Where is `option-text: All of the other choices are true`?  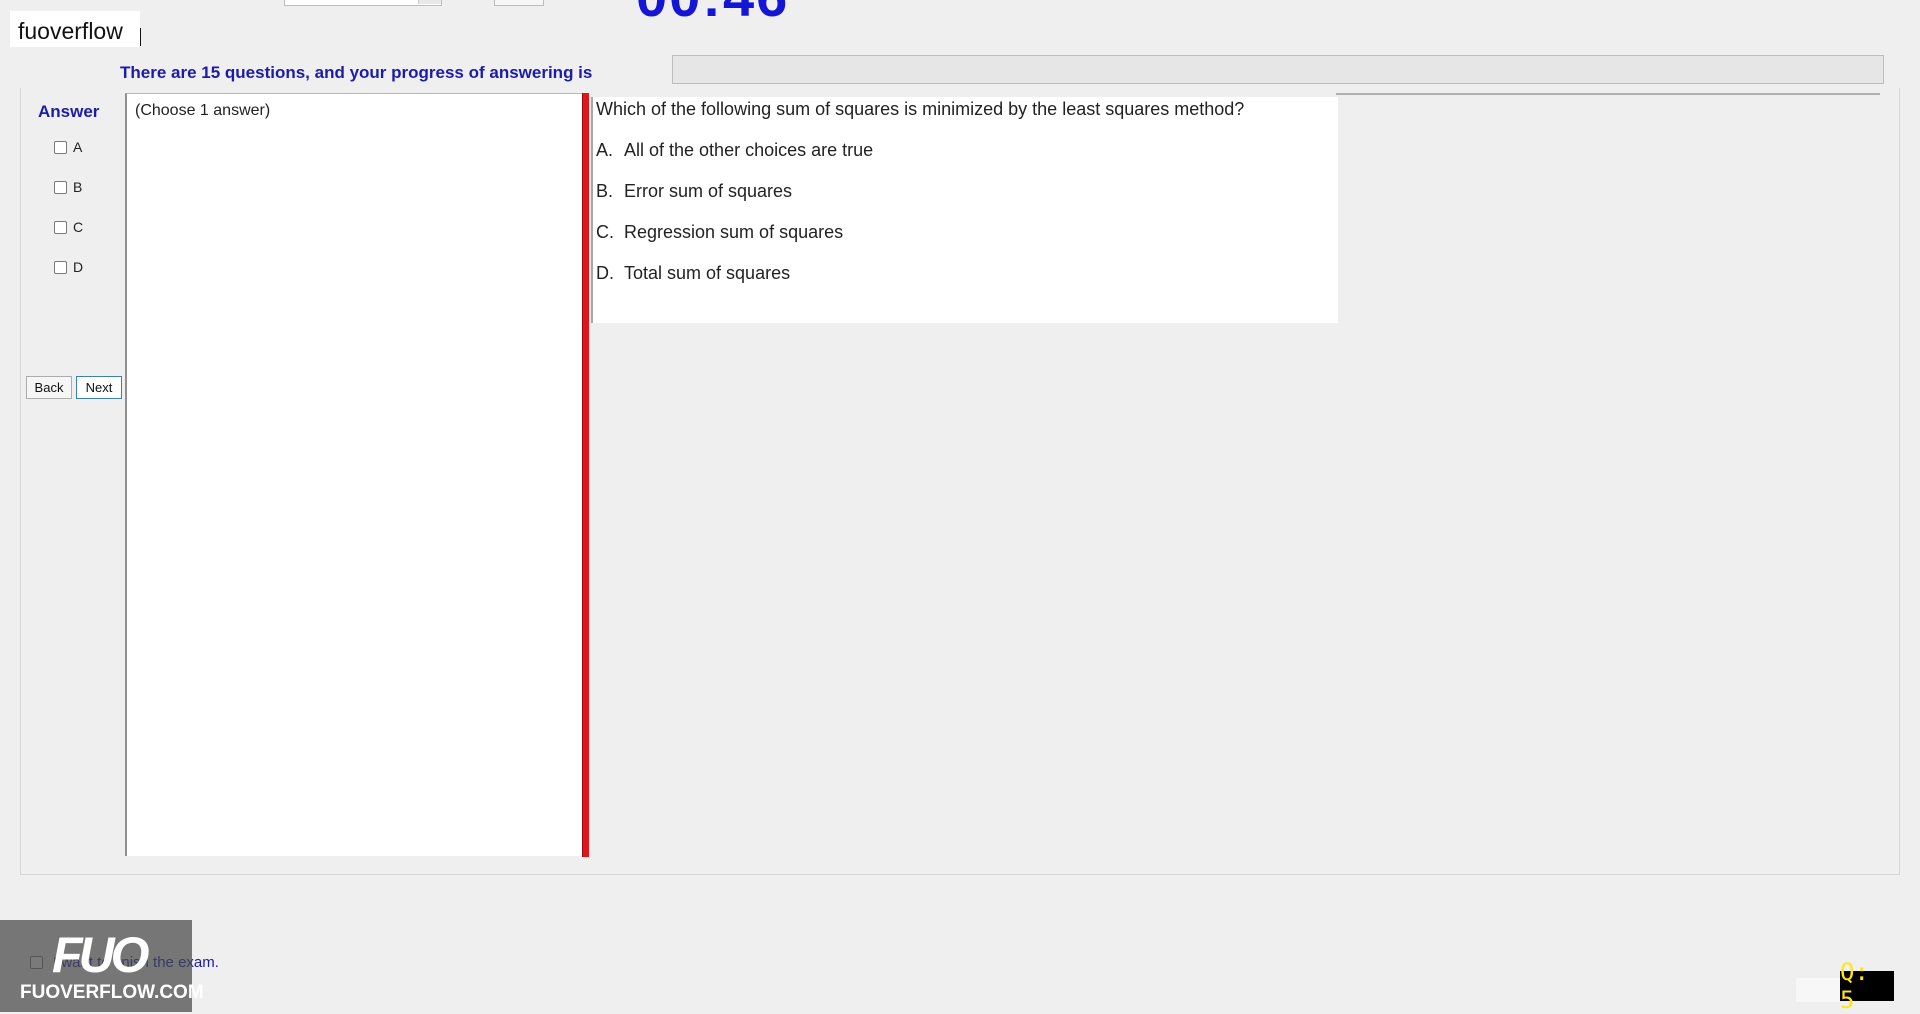 option-text: All of the other choices are true is located at coordinates (749, 150).